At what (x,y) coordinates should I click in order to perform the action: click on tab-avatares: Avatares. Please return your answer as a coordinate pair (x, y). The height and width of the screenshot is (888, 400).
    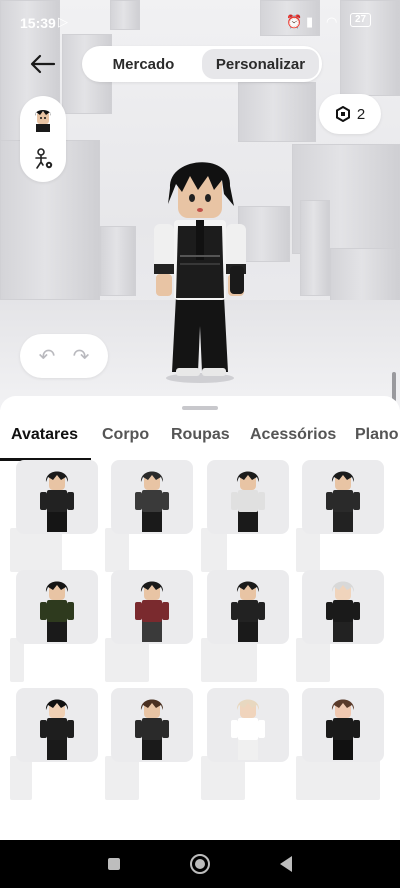
    Looking at the image, I should click on (44, 435).